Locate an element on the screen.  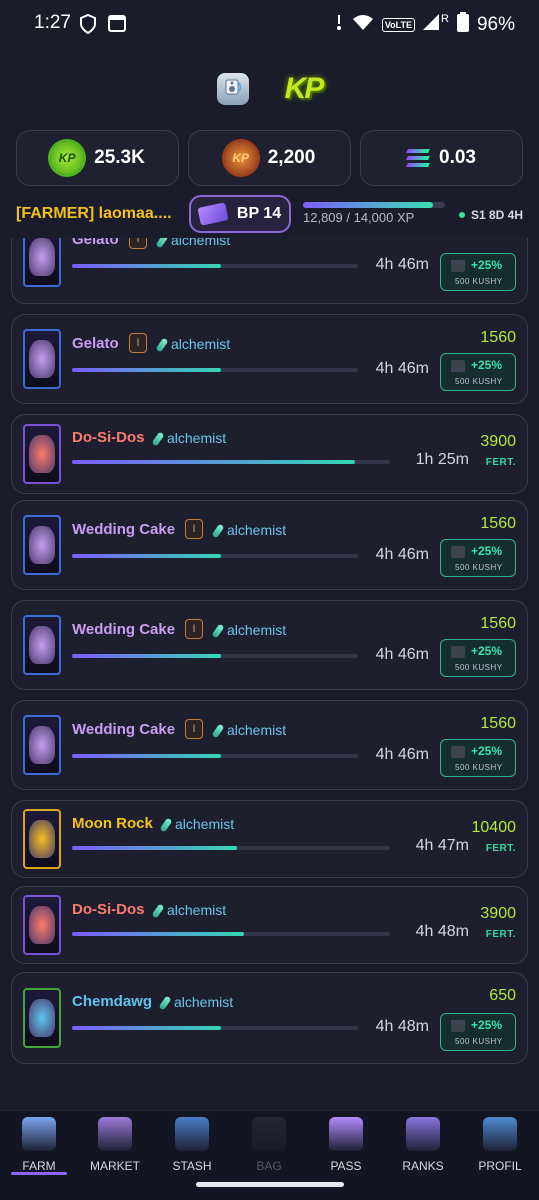
home-indicator is located at coordinates (270, 1184).